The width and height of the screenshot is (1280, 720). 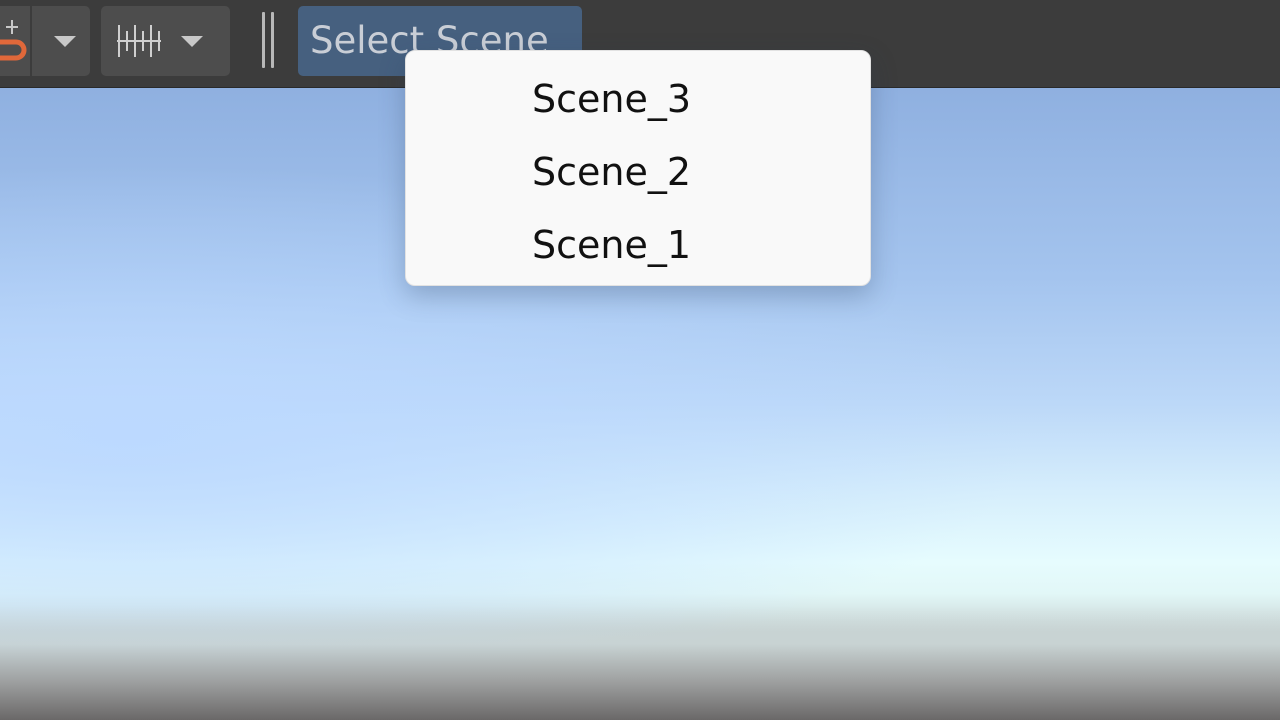 What do you see at coordinates (14, 41) in the screenshot?
I see `snap-magnet-icon` at bounding box center [14, 41].